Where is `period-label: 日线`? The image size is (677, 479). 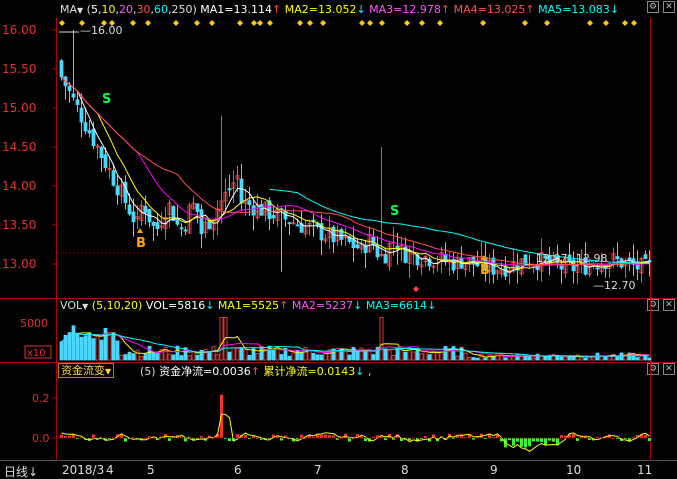
period-label: 日线 is located at coordinates (16, 472).